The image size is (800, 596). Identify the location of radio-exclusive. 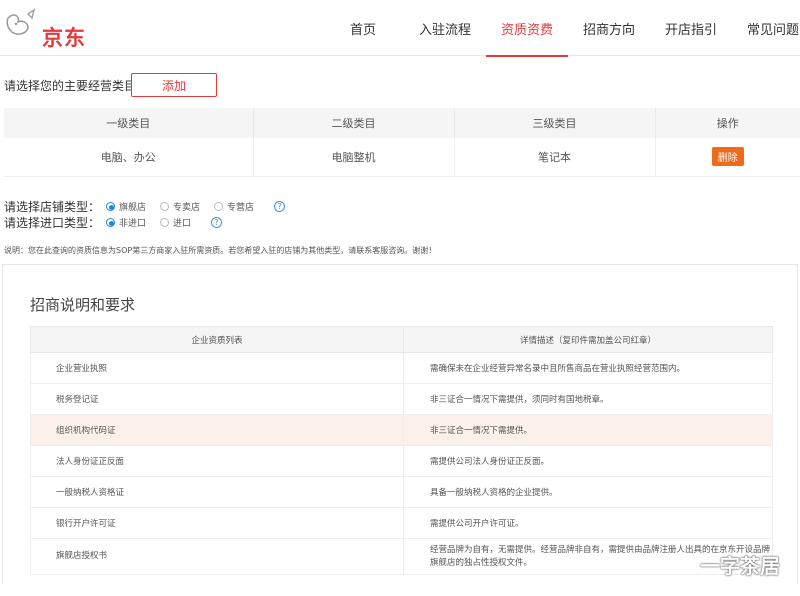
(165, 206).